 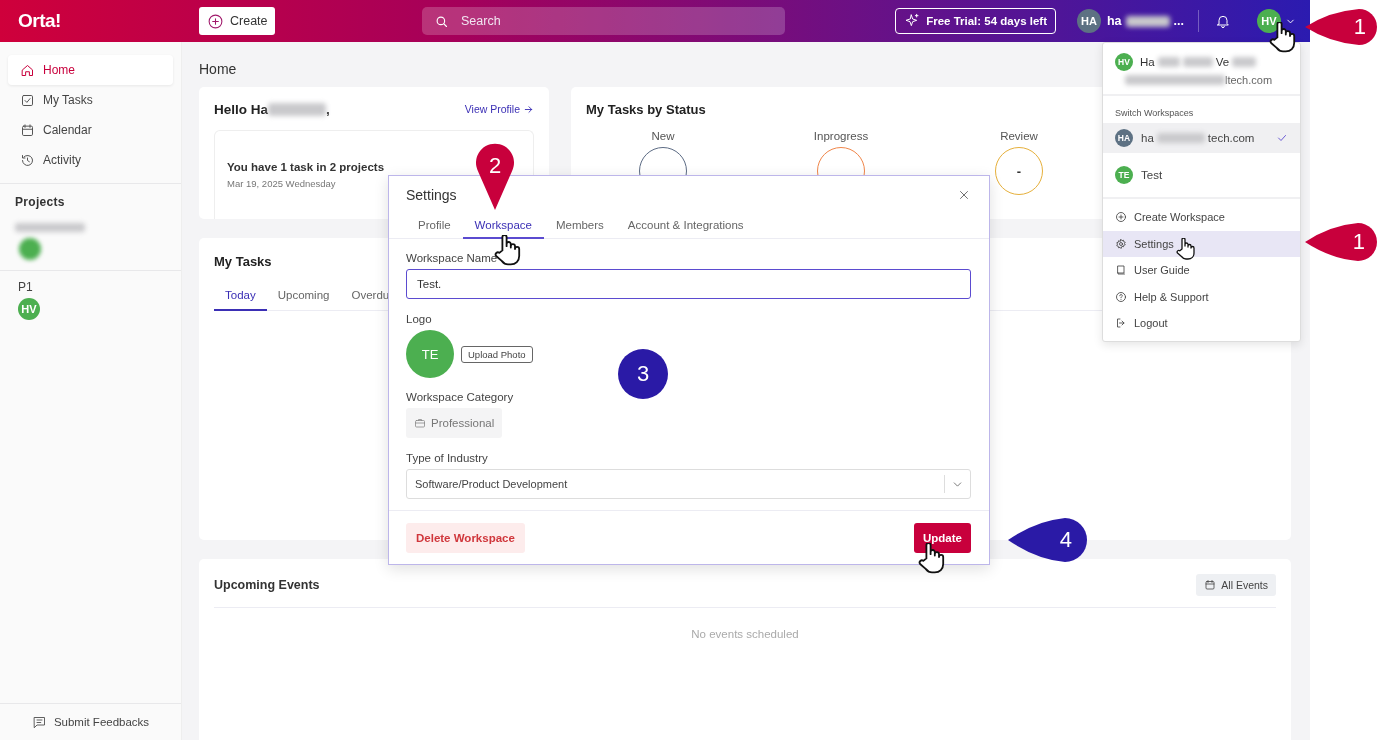 I want to click on history-icon, so click(x=27, y=160).